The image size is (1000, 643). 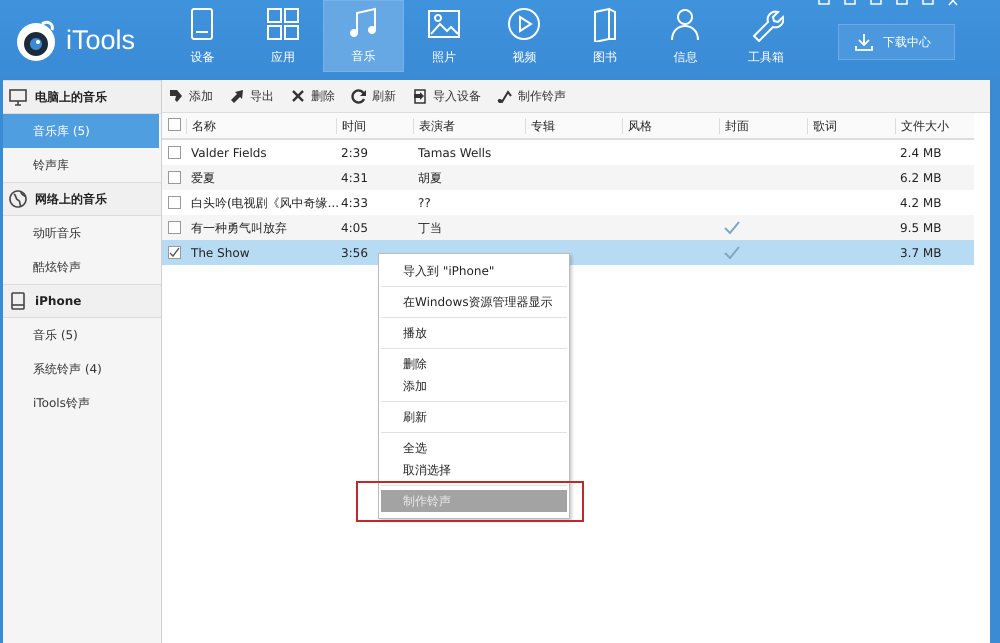 I want to click on logo-icon, so click(x=36, y=40).